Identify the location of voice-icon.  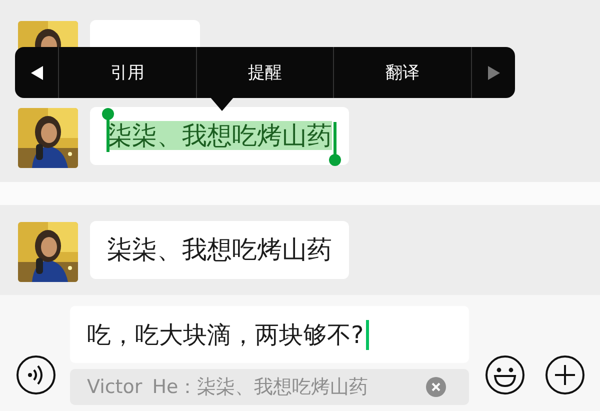
(36, 375).